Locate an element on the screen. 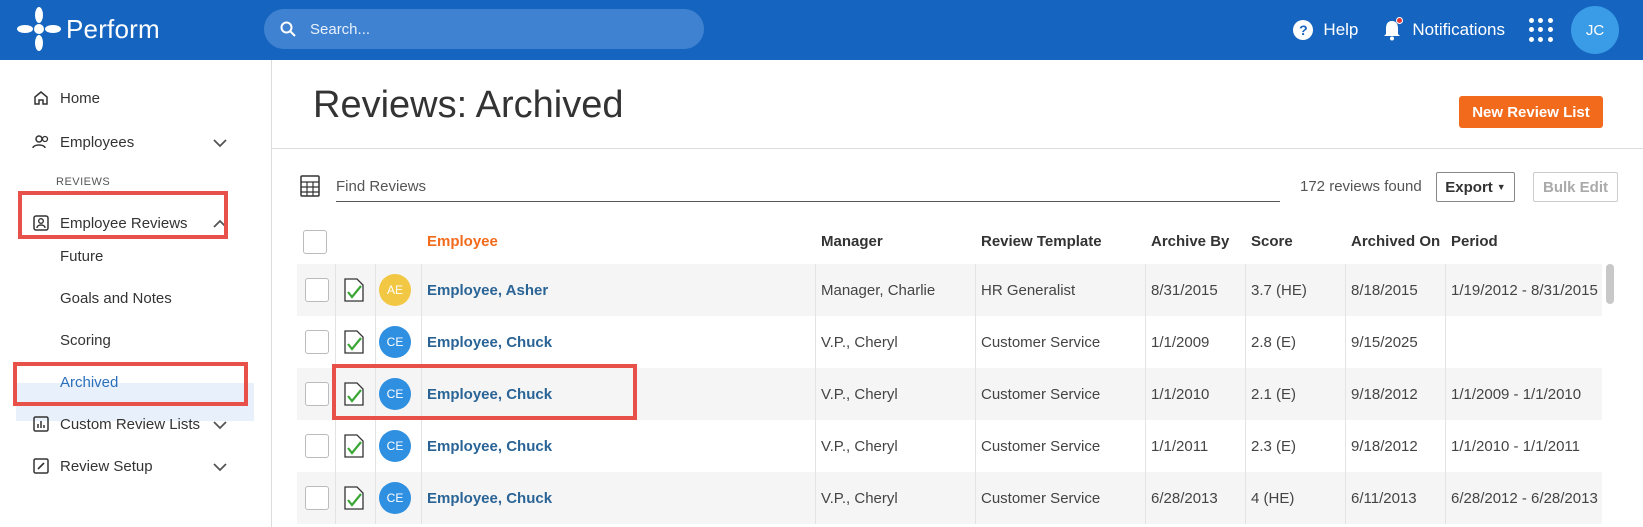 The height and width of the screenshot is (527, 1643). sidebar-item-future: Future is located at coordinates (81, 256).